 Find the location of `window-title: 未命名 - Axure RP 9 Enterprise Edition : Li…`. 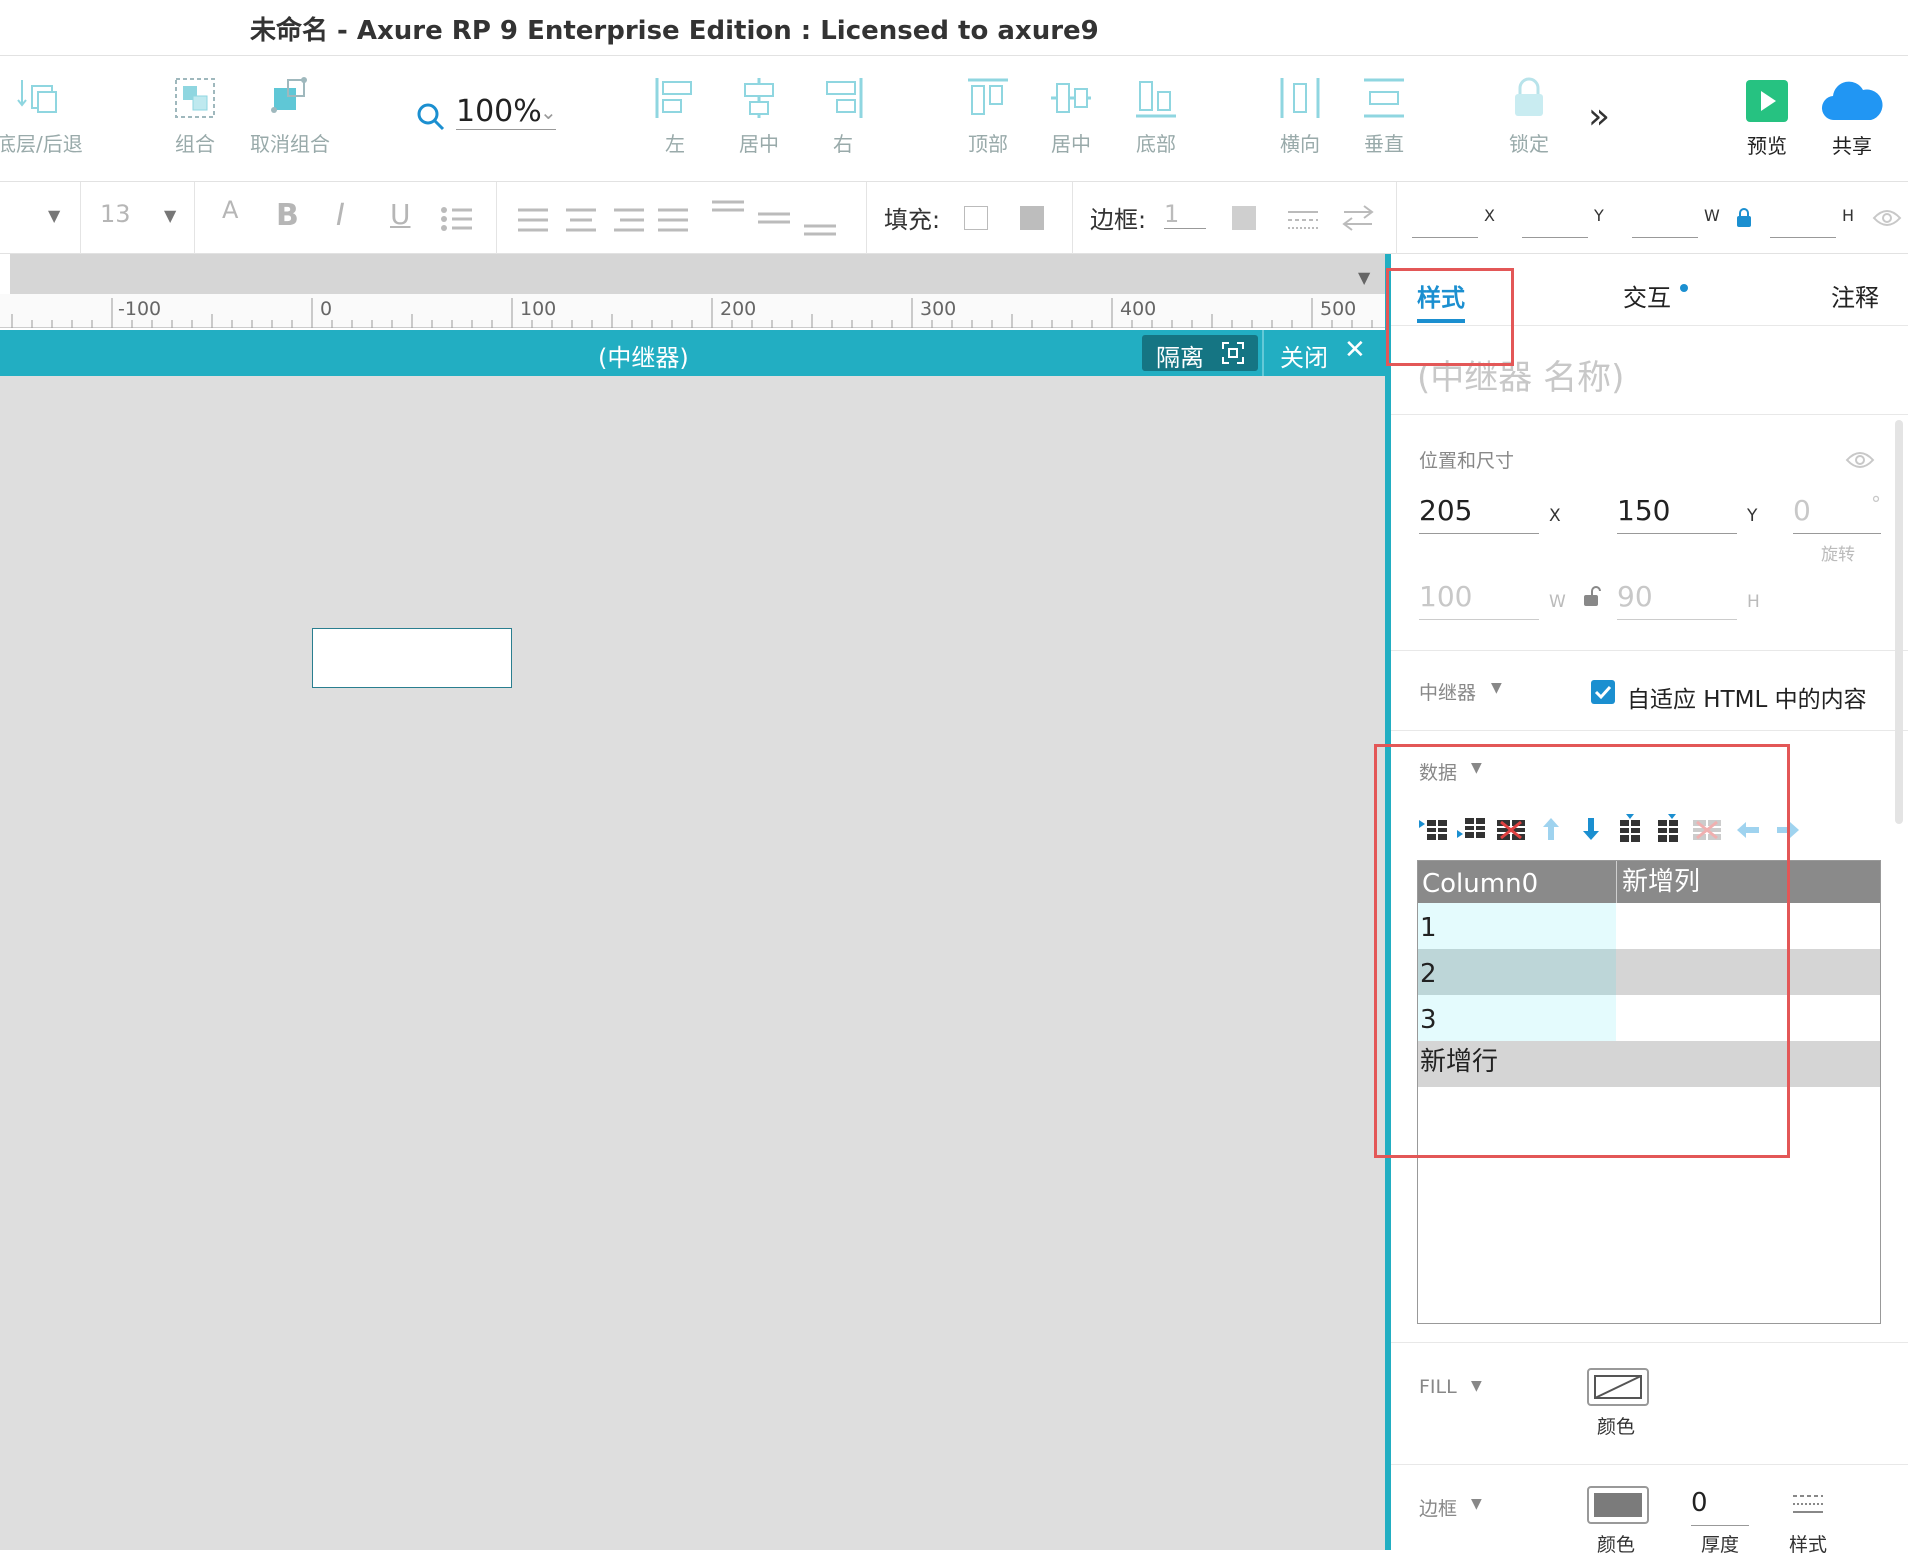

window-title: 未命名 - Axure RP 9 Enterprise Edition : Li… is located at coordinates (674, 31).